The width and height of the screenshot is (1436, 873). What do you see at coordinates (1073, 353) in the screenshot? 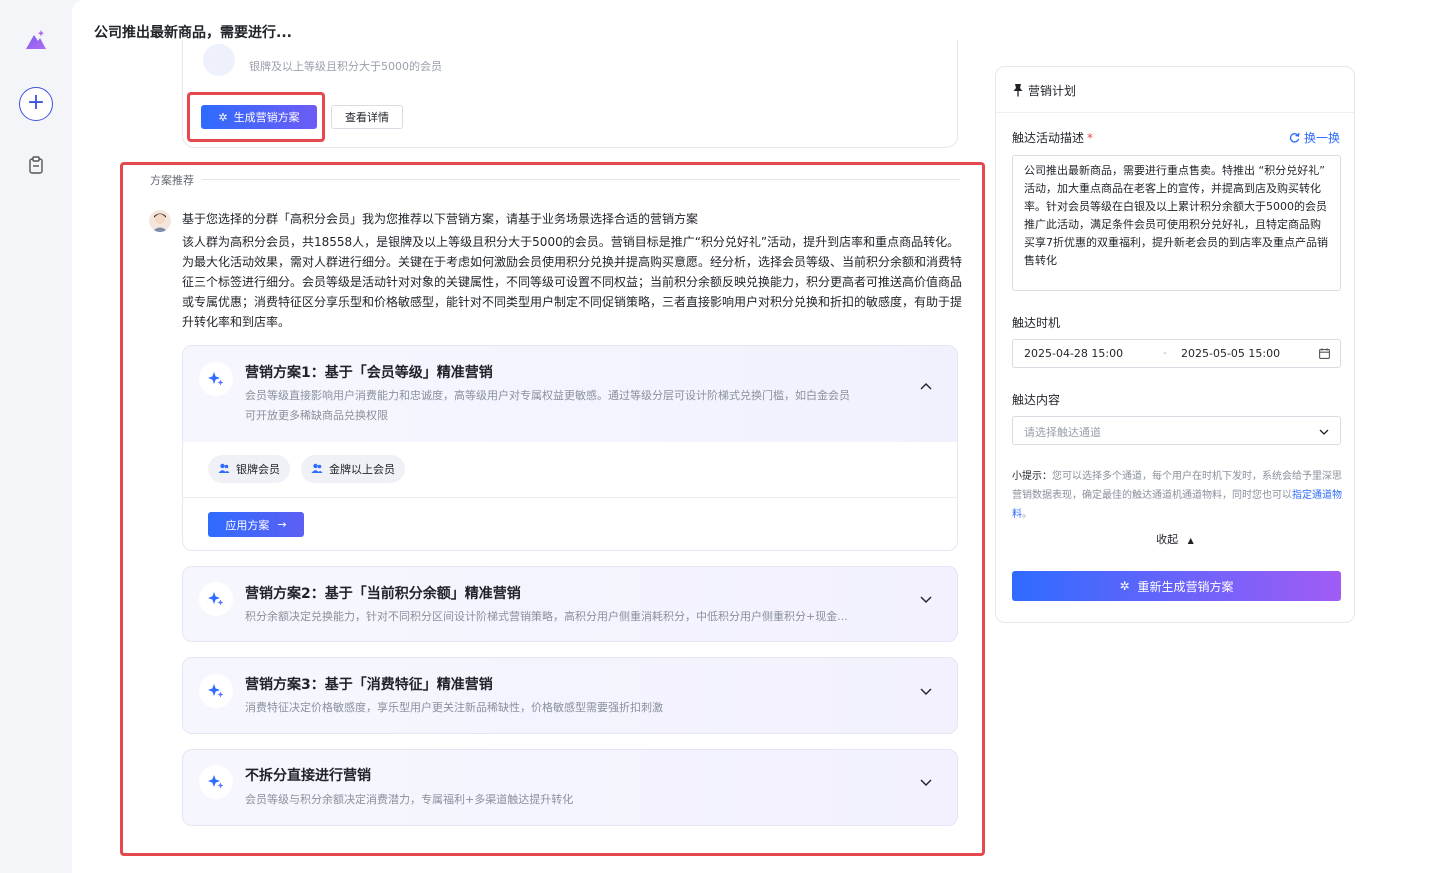
I see `start-date: 2025-04-28 15:00` at bounding box center [1073, 353].